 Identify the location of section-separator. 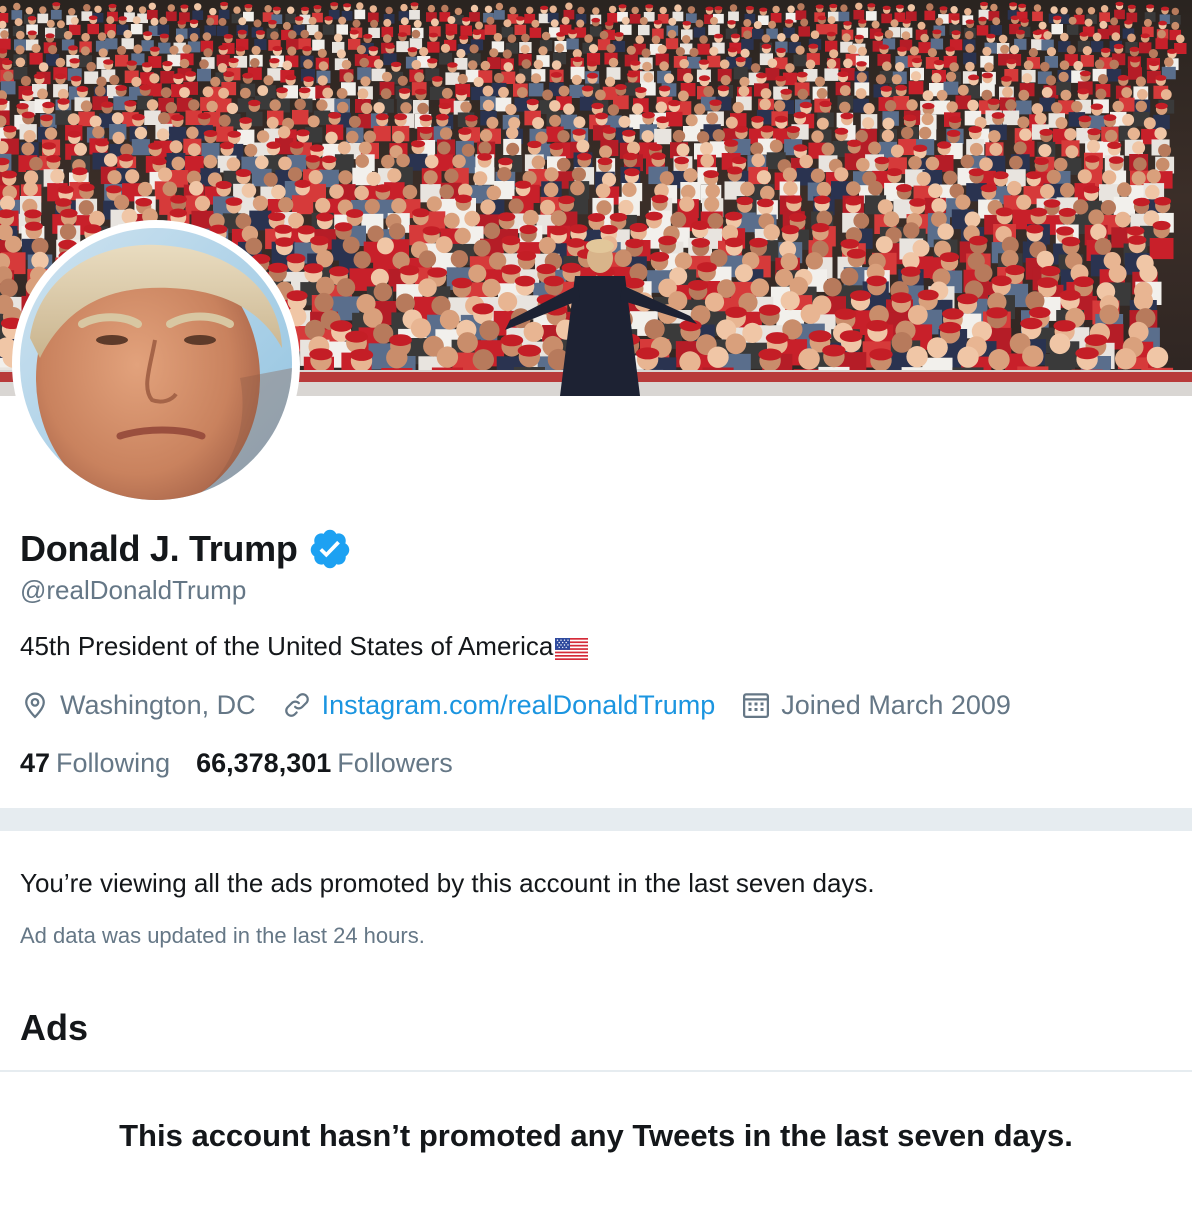
(596, 819).